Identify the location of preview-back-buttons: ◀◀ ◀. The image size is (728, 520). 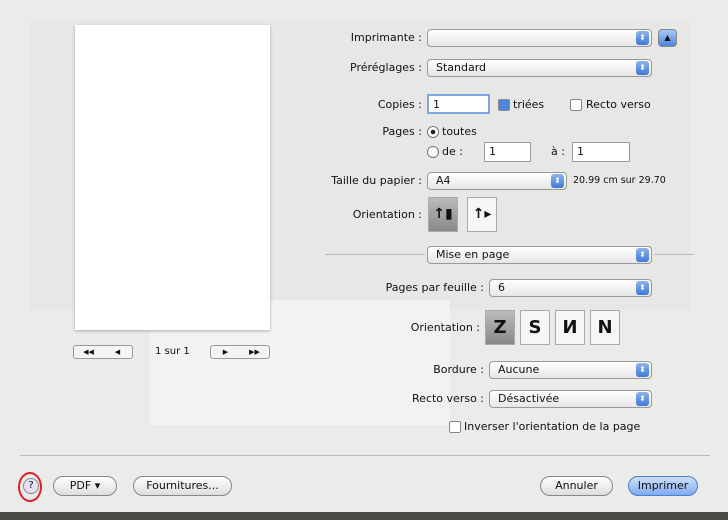
(103, 352).